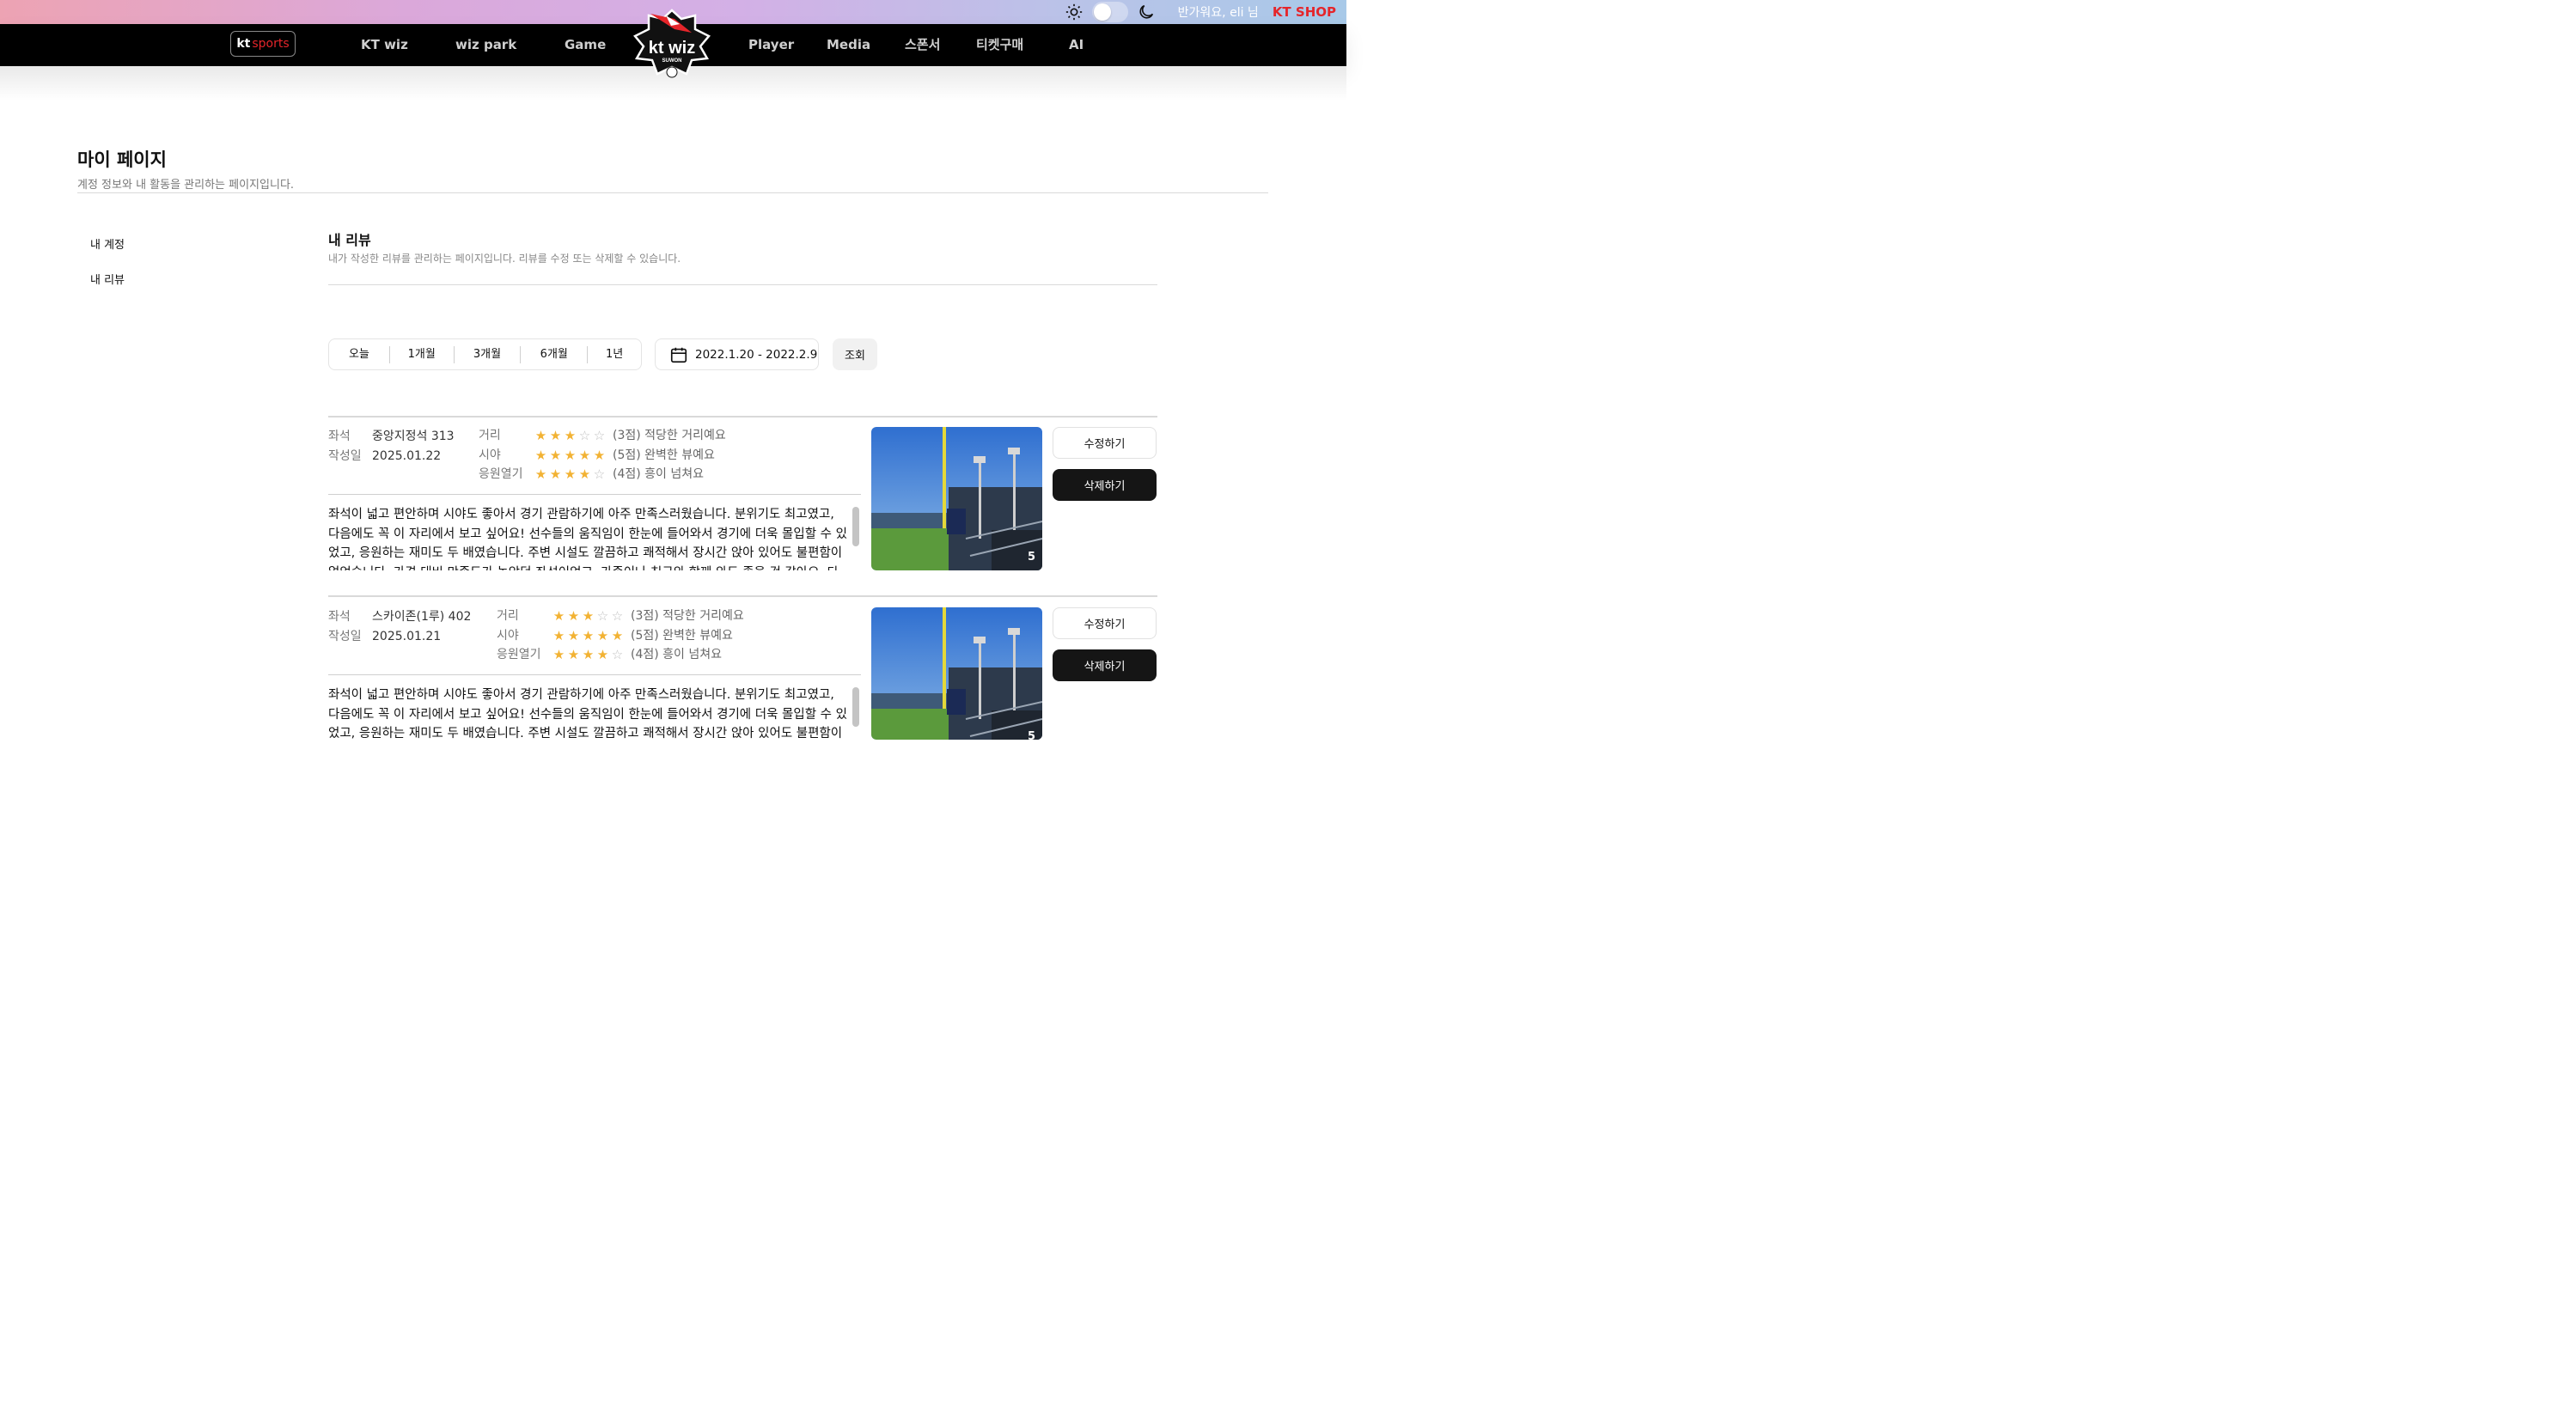 The image size is (2576, 1414). I want to click on section-divider, so click(742, 284).